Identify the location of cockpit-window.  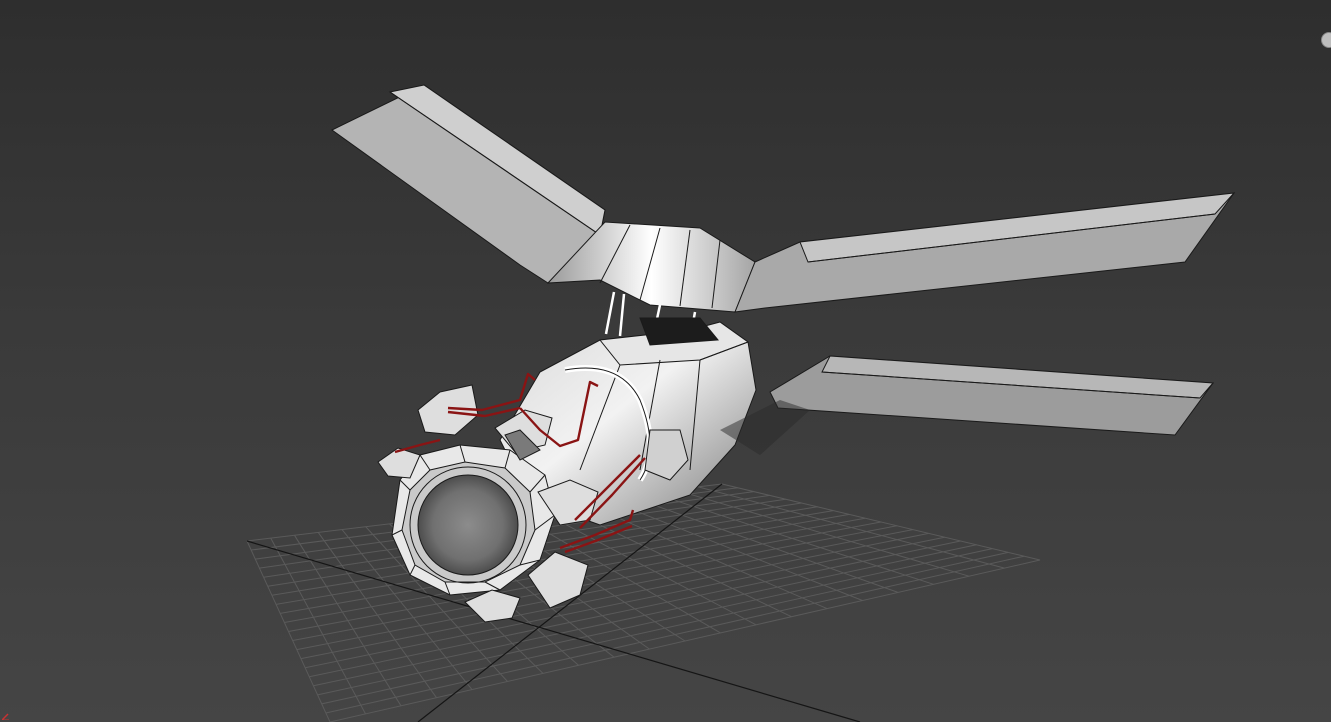
(679, 331).